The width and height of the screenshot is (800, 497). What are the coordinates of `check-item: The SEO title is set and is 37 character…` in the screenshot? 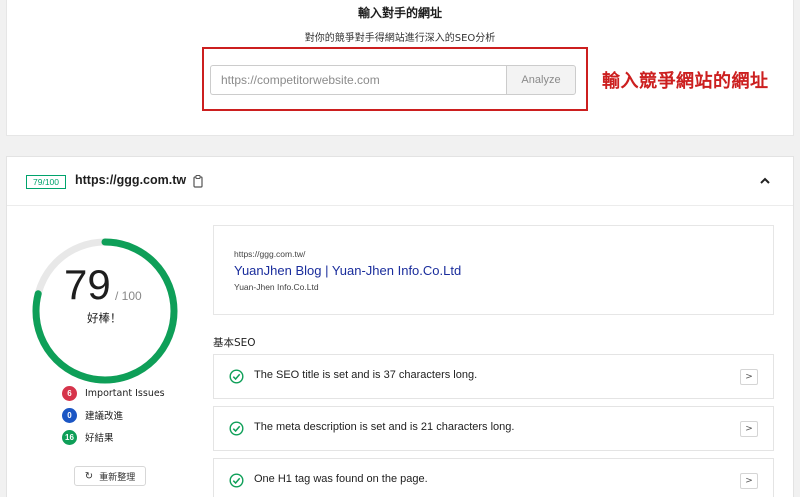 It's located at (493, 376).